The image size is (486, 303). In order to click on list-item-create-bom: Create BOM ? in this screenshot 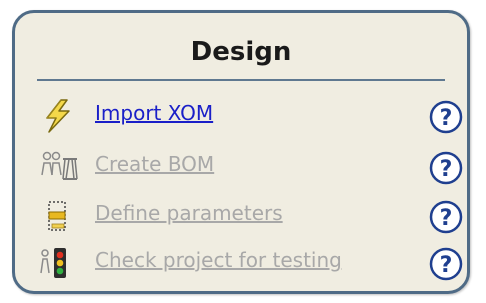, I will do `click(241, 167)`.